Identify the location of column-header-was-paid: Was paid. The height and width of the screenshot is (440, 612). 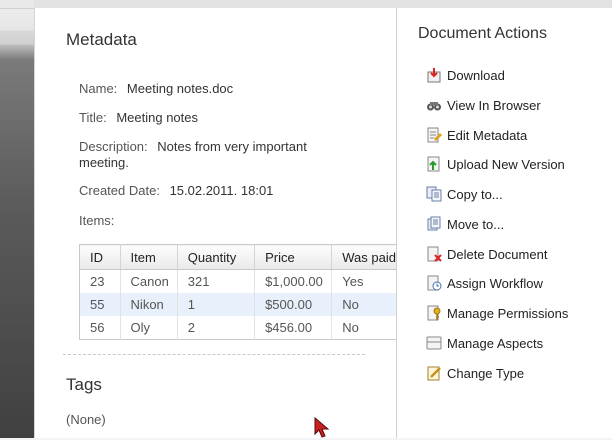
(364, 257).